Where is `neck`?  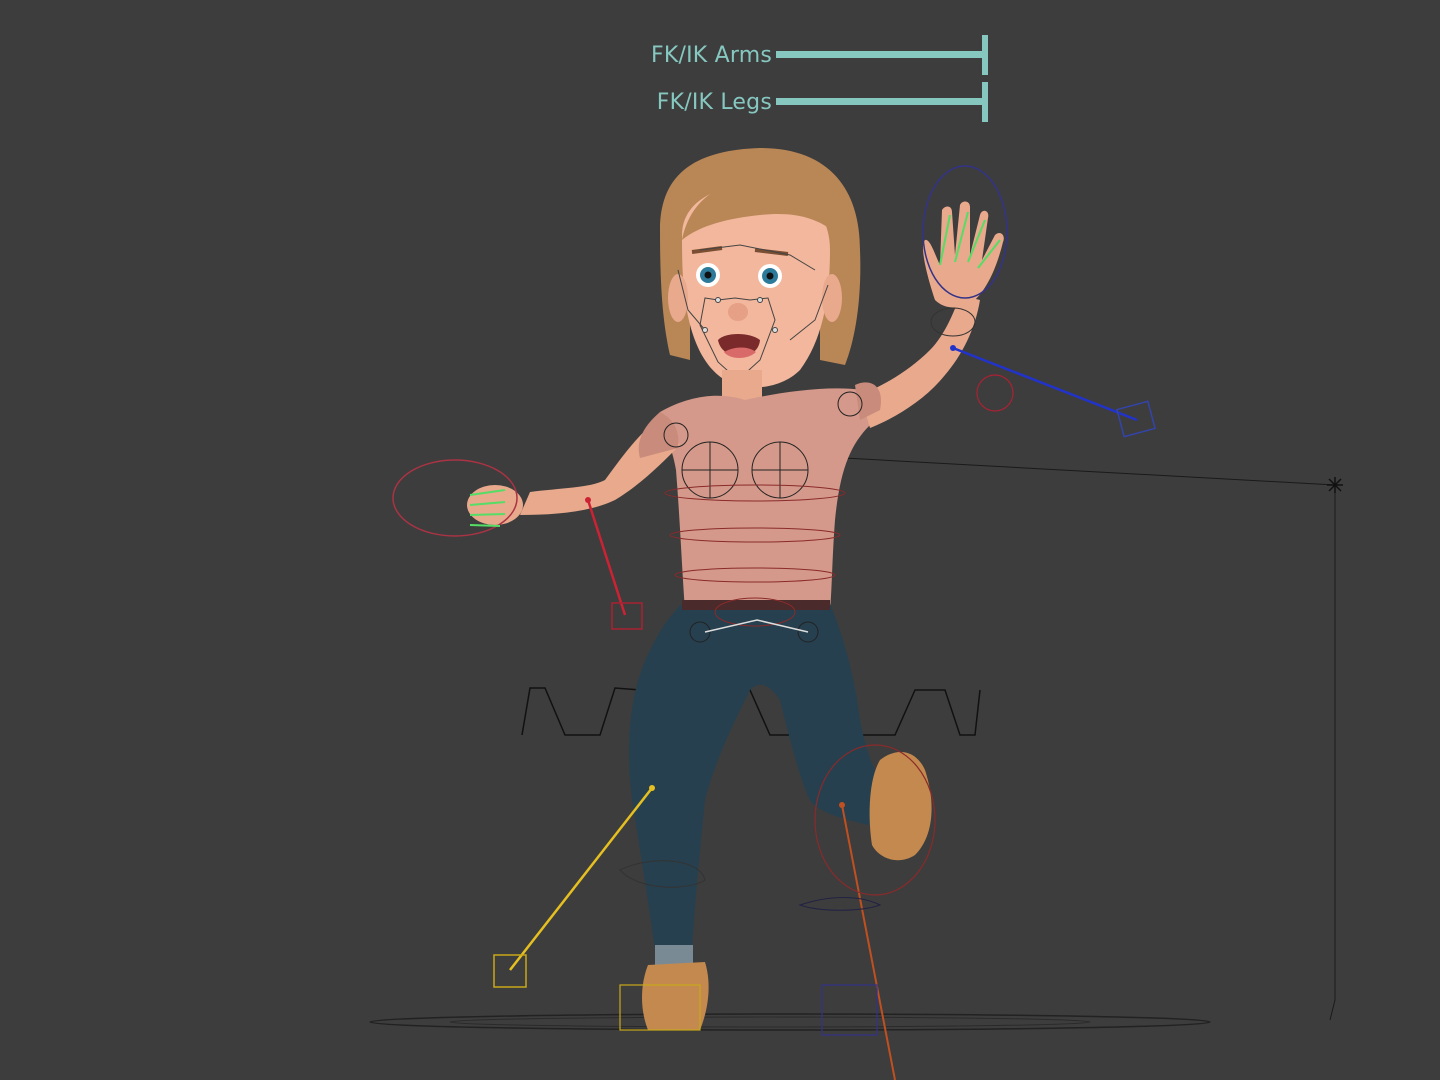
neck is located at coordinates (742, 385).